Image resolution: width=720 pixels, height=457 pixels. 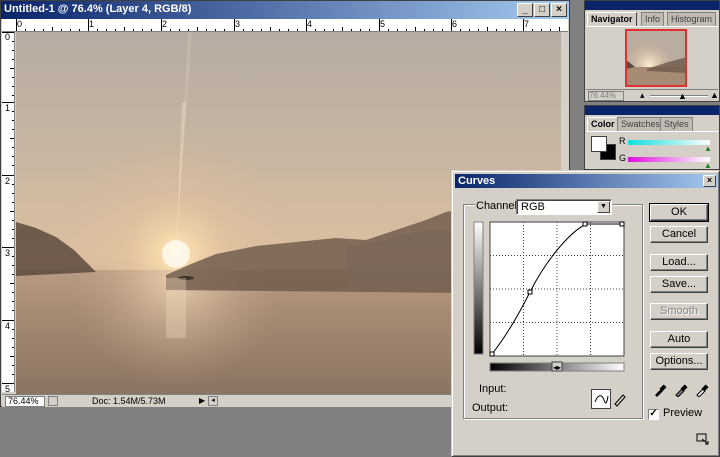 What do you see at coordinates (679, 311) in the screenshot?
I see `smooth-button: Smooth` at bounding box center [679, 311].